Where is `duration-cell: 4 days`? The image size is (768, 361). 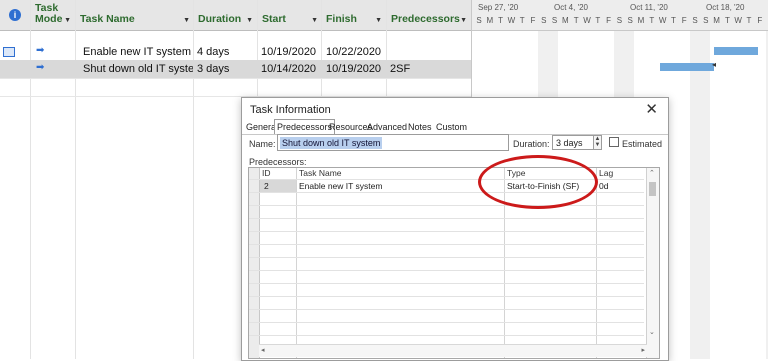 duration-cell: 4 days is located at coordinates (227, 52).